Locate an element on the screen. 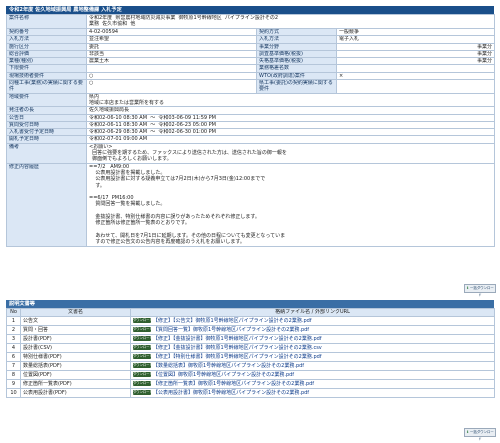 The height and width of the screenshot is (443, 500). field-value: 令和02-07-01 09:00 AM is located at coordinates (290, 139).